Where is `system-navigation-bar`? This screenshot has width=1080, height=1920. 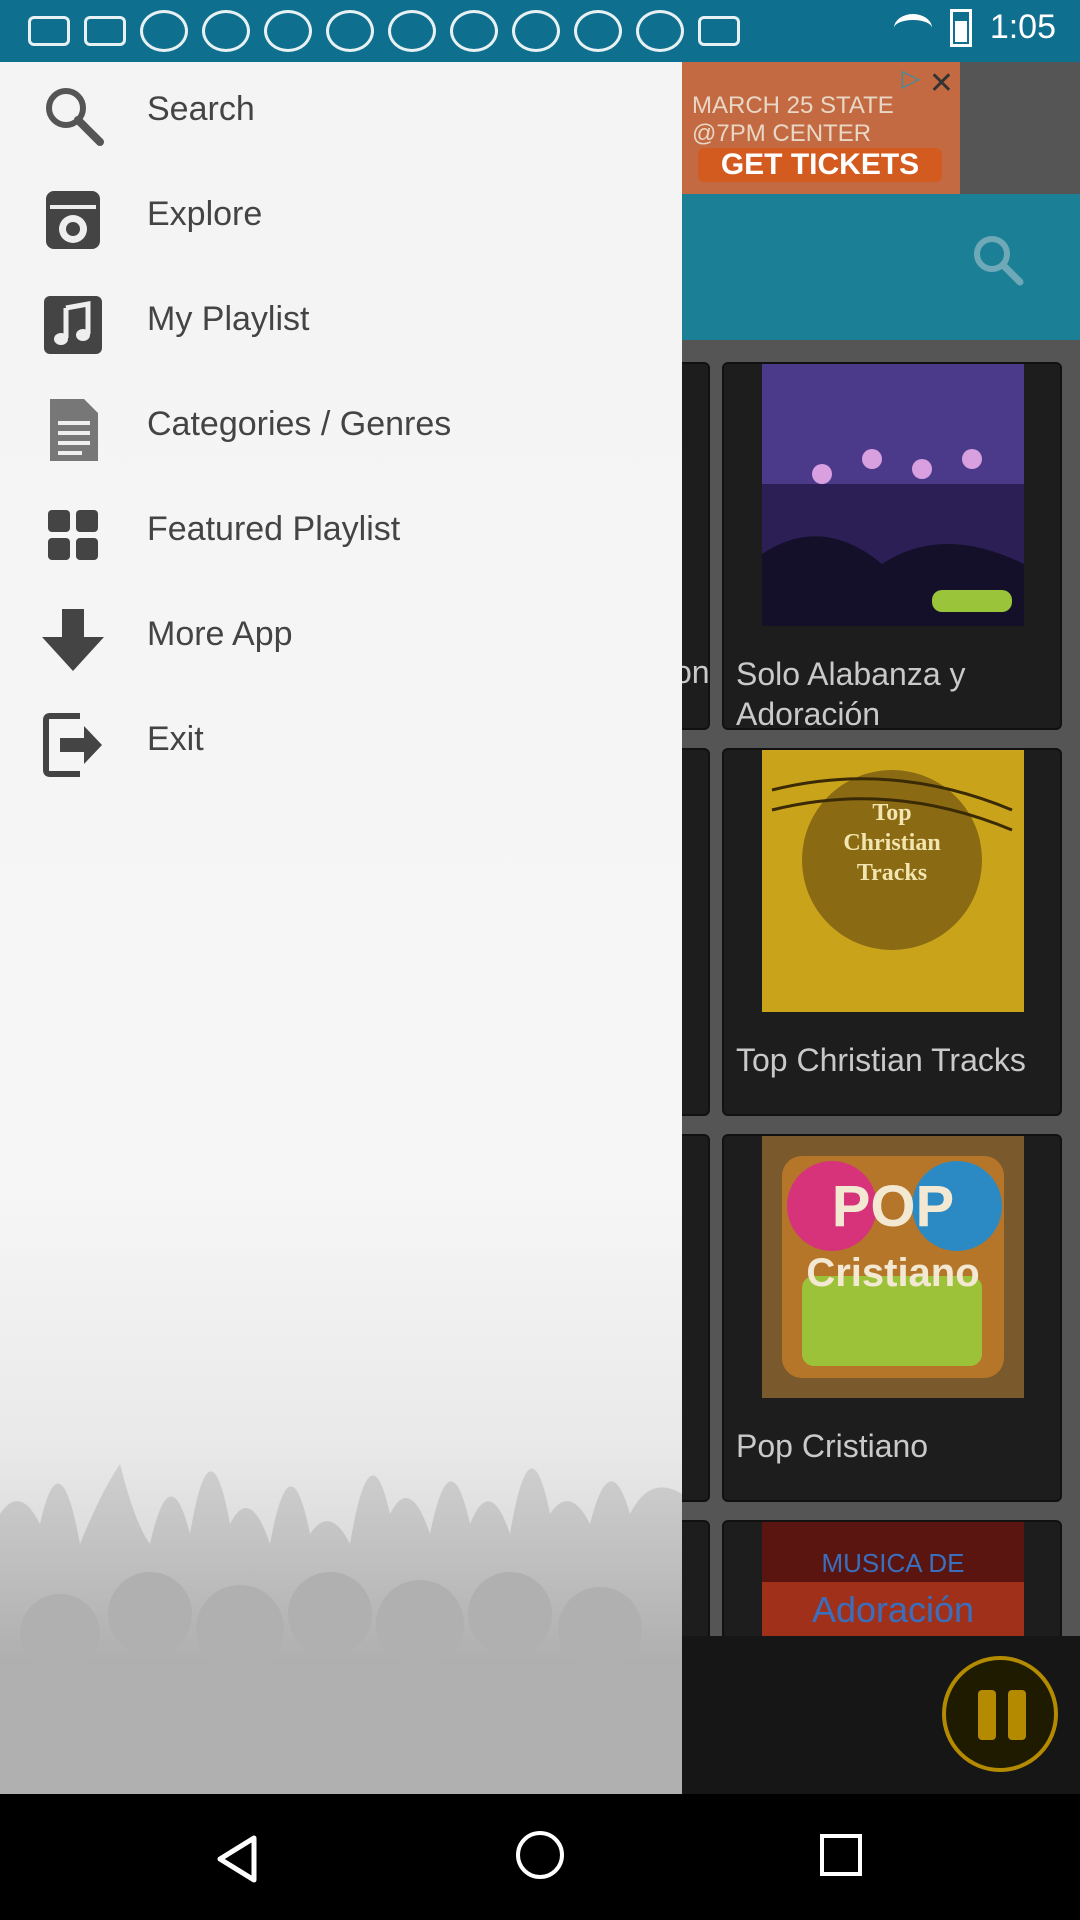 system-navigation-bar is located at coordinates (540, 1857).